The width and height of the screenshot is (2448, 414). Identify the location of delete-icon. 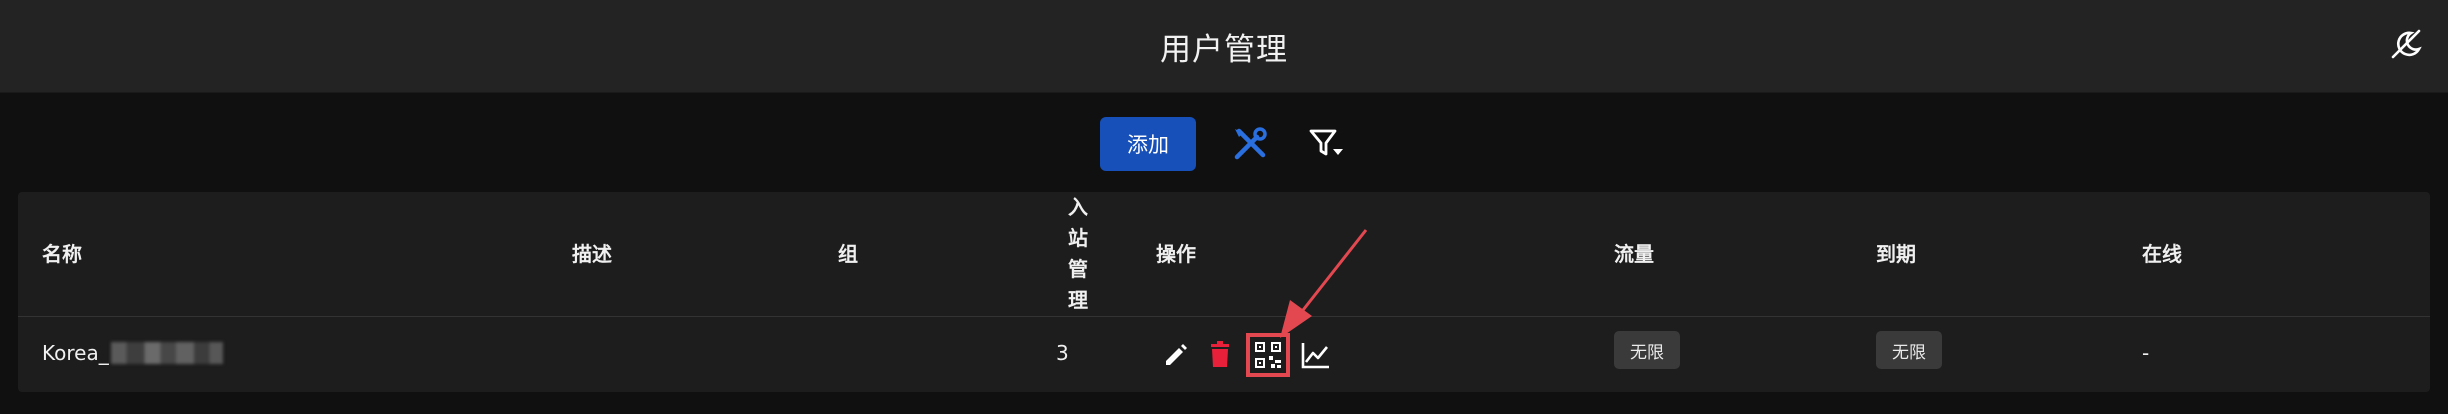
(1220, 355).